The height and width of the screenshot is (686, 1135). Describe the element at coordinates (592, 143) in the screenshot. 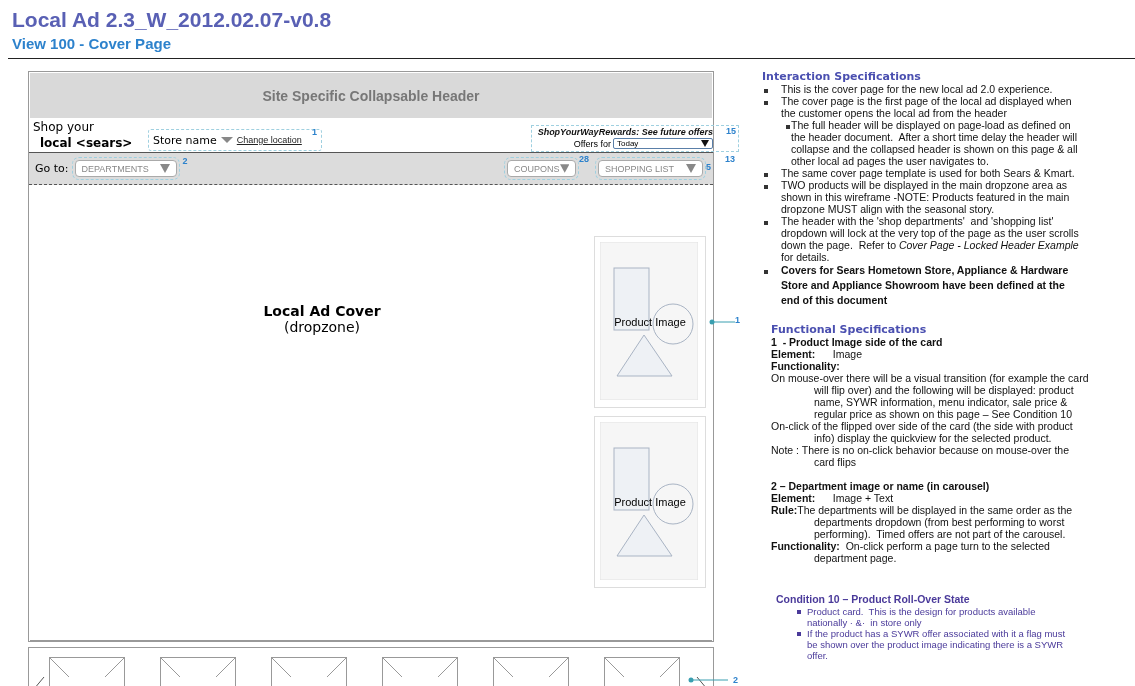

I see `offers-for-label: Offers for` at that location.